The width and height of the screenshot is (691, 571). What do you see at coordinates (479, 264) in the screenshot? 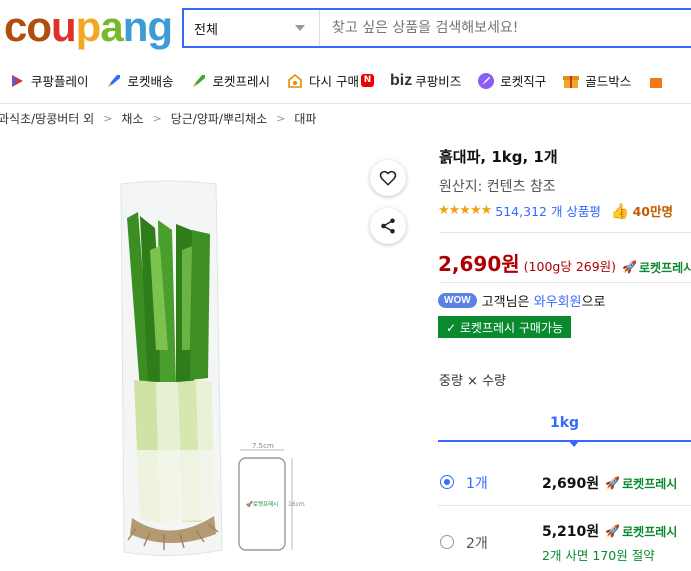
I see `sale-price: 2,690원` at bounding box center [479, 264].